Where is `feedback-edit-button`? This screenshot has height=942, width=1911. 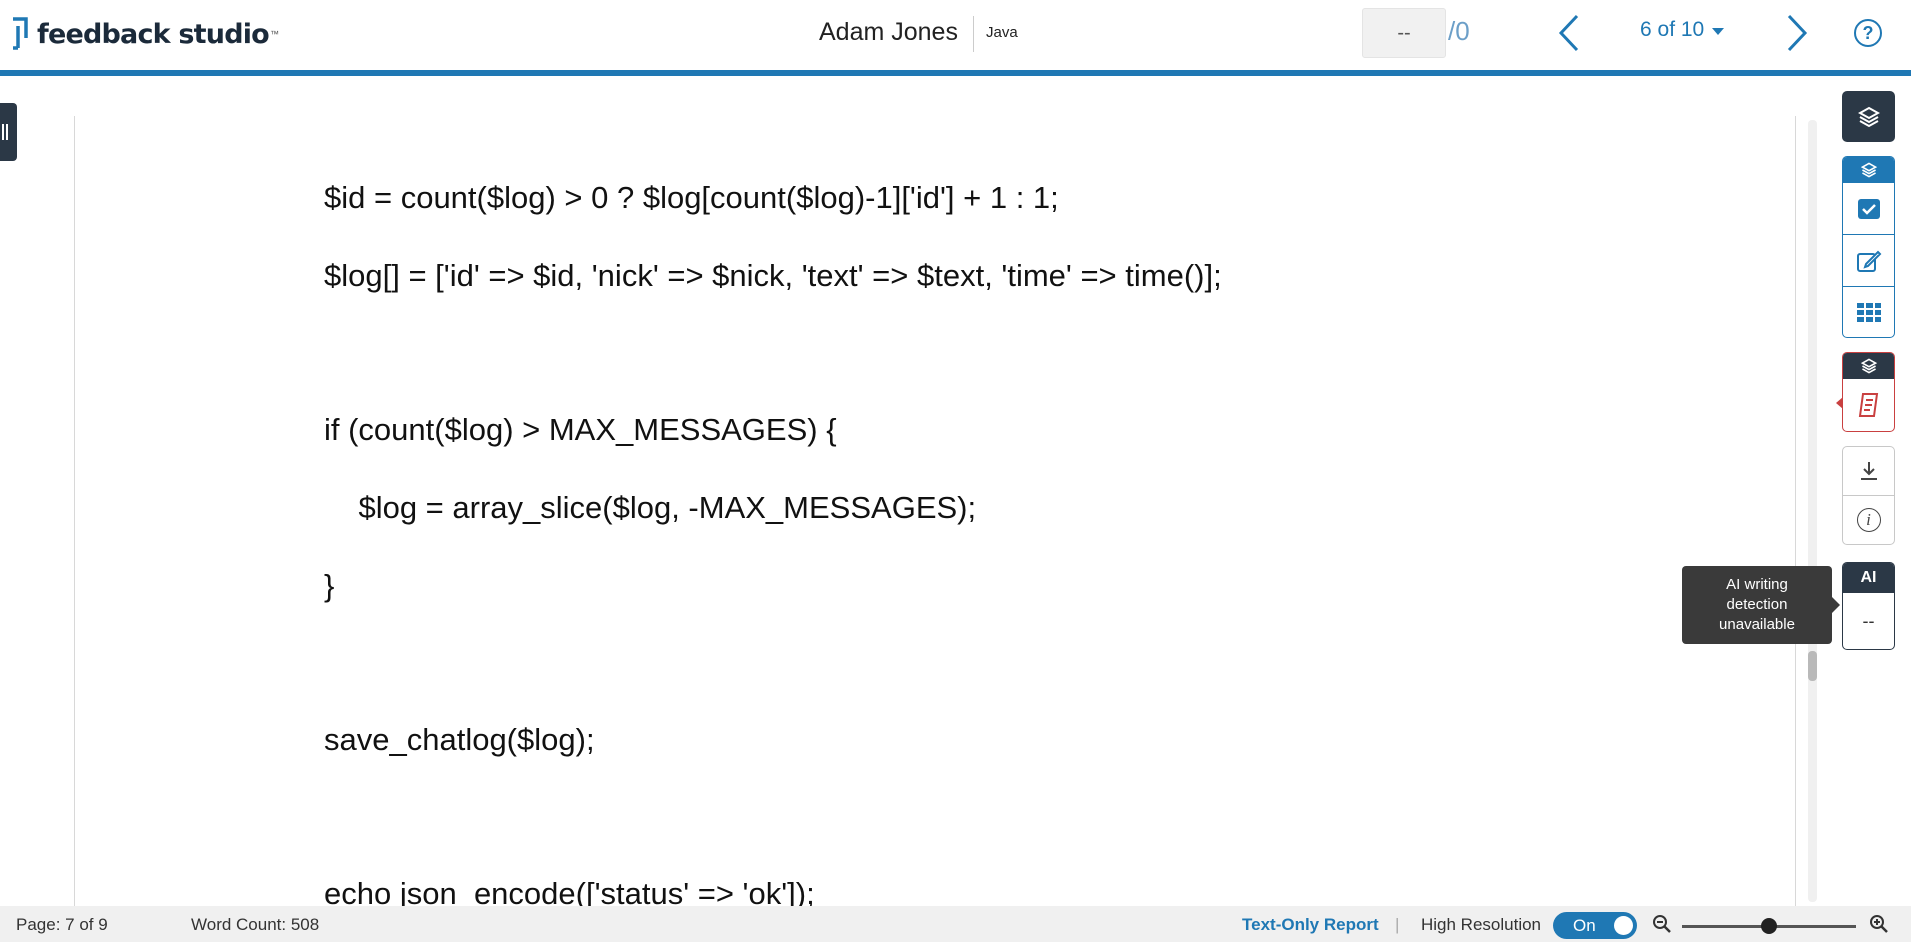 feedback-edit-button is located at coordinates (1868, 260).